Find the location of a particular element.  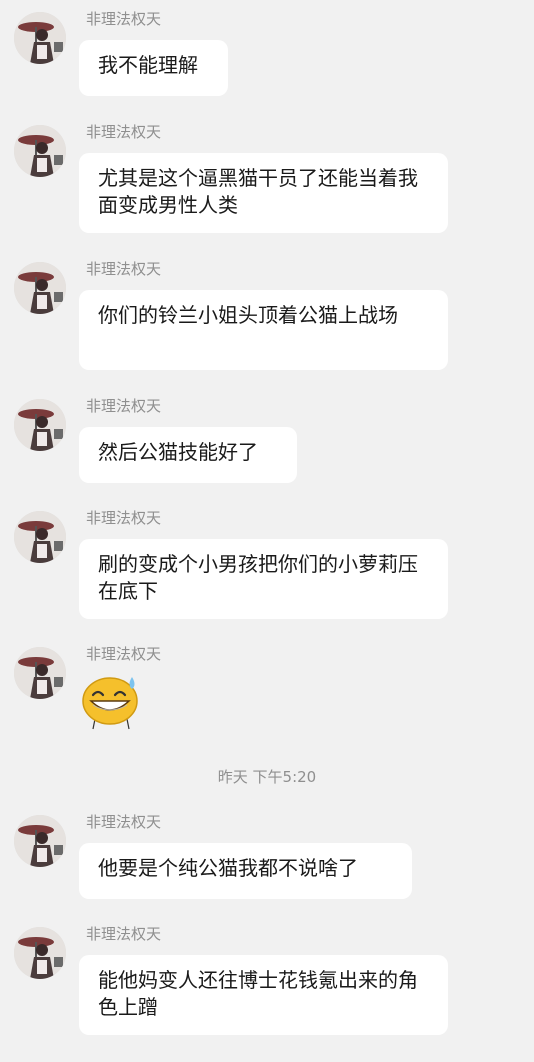

message-bubble: 你们的铃兰小姐头顶着公猫上战场 is located at coordinates (263, 330).